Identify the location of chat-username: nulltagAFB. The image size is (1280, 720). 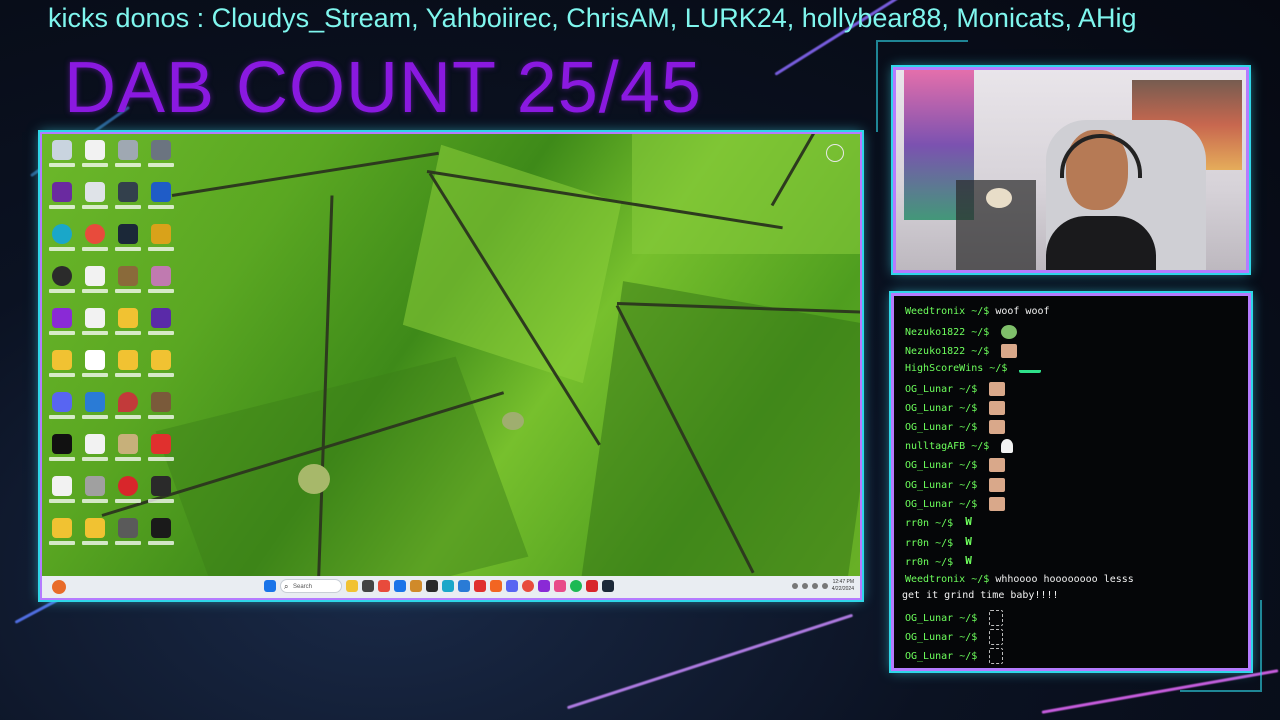
(935, 446).